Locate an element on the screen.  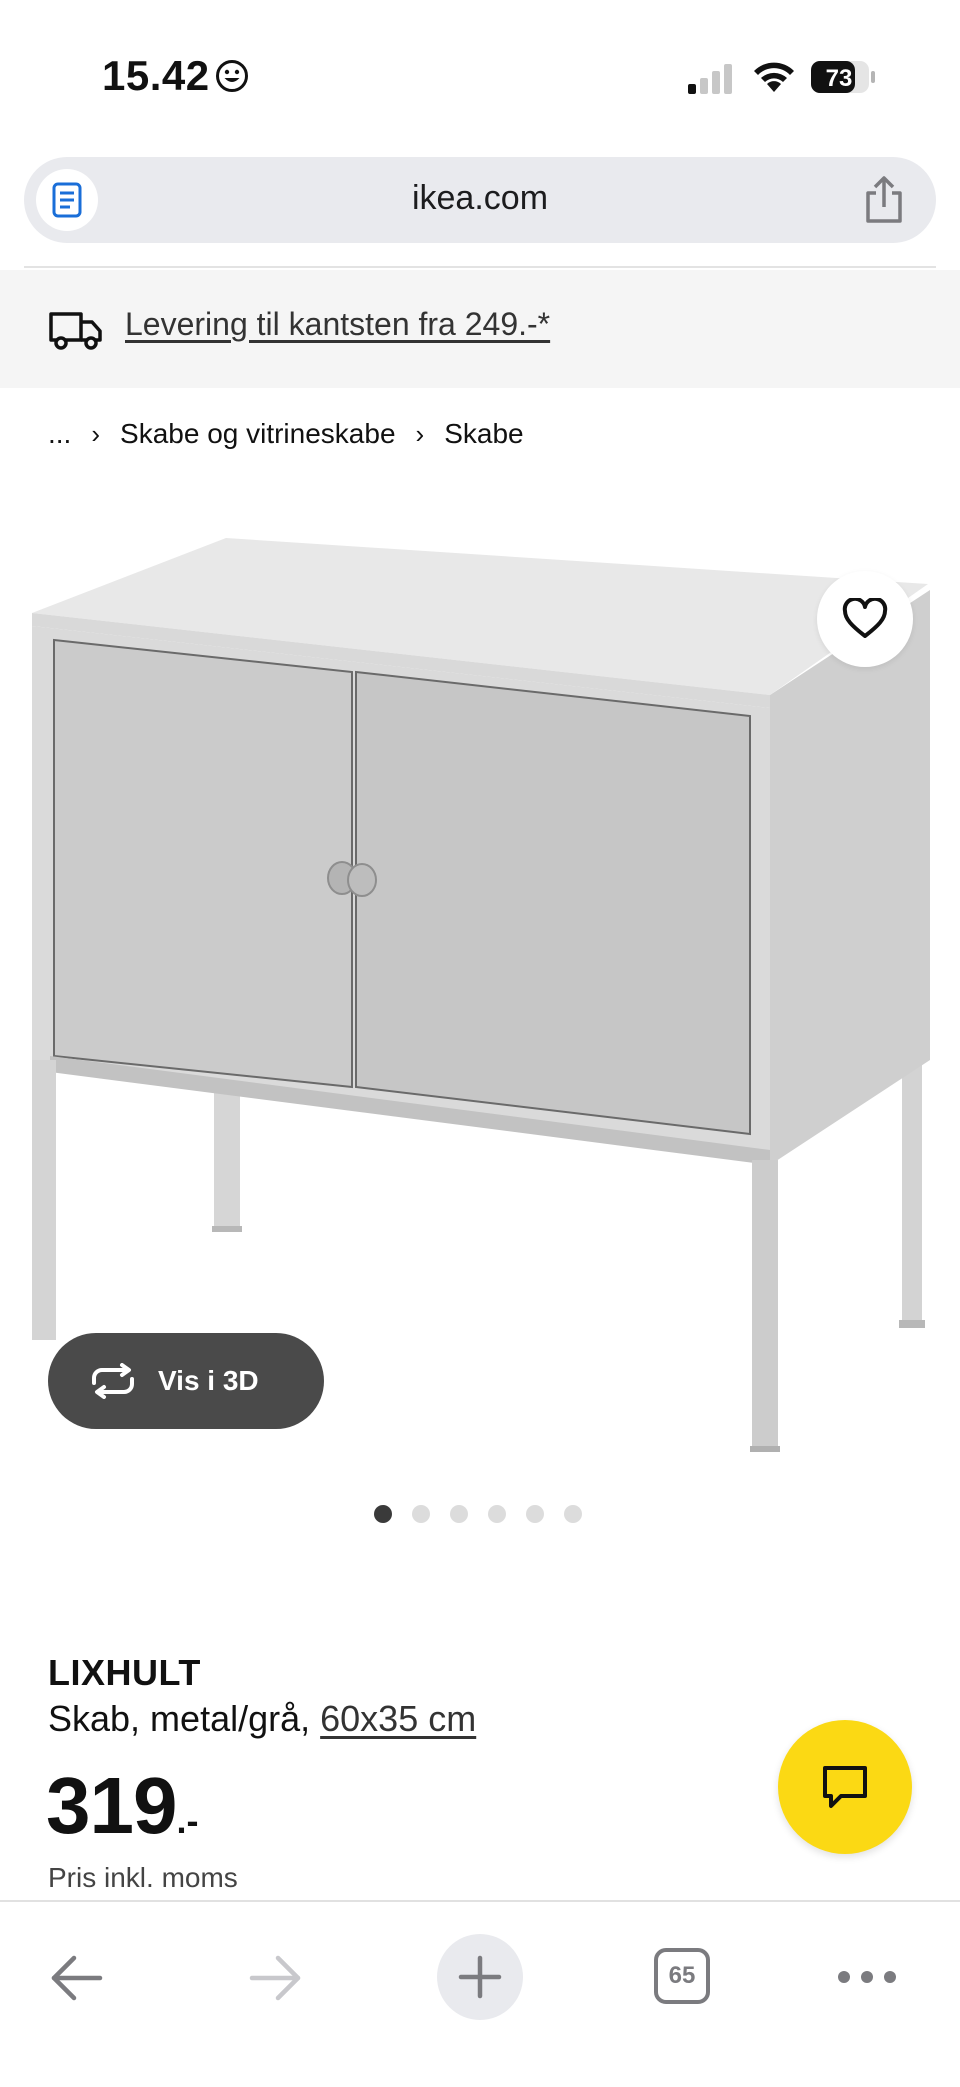
back-arrow-icon is located at coordinates (76, 1978).